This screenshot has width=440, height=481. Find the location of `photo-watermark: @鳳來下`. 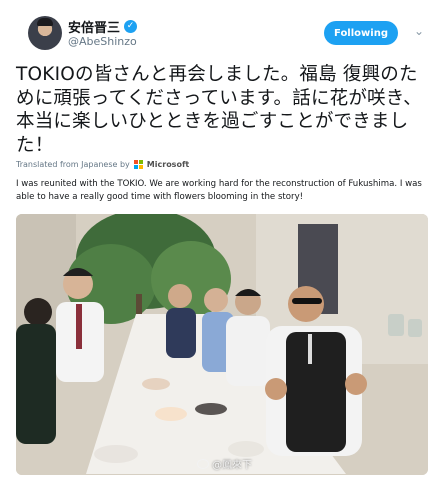

photo-watermark: @鳳來下 is located at coordinates (224, 463).